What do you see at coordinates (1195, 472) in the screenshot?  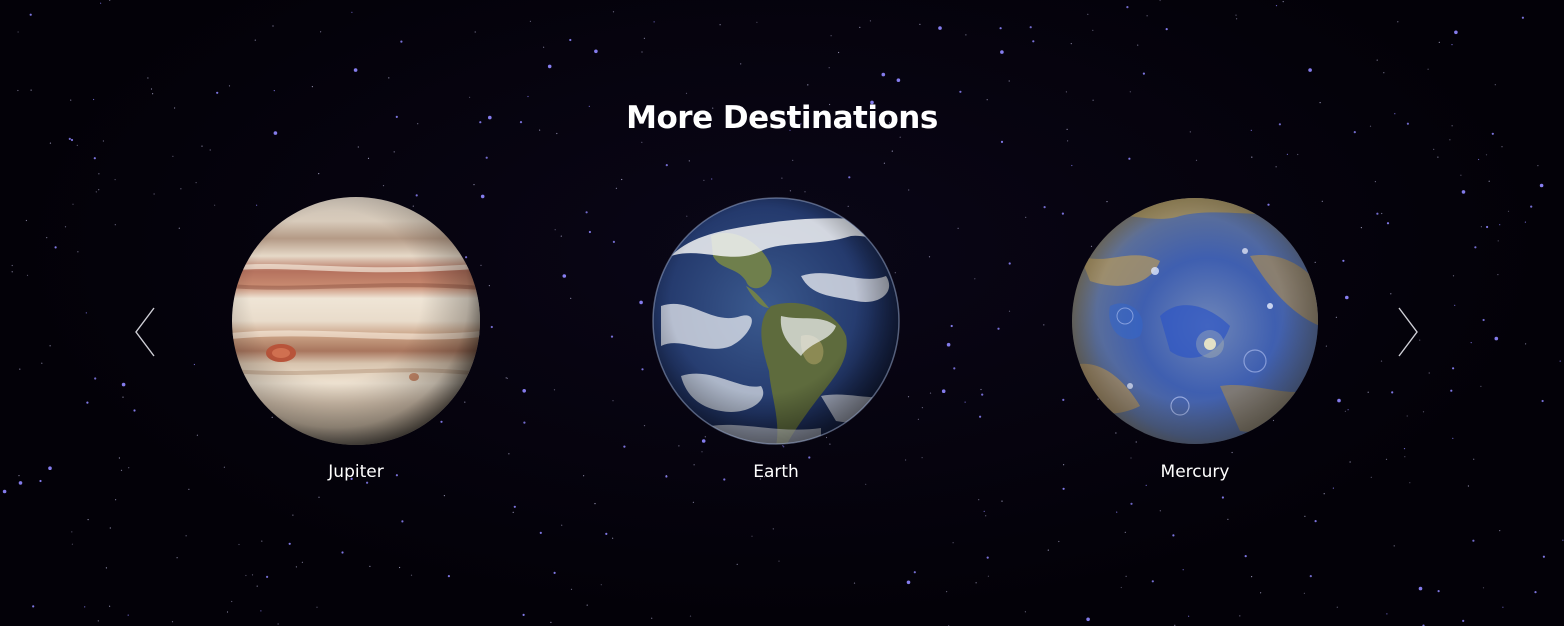 I see `destination-label: Mercury` at bounding box center [1195, 472].